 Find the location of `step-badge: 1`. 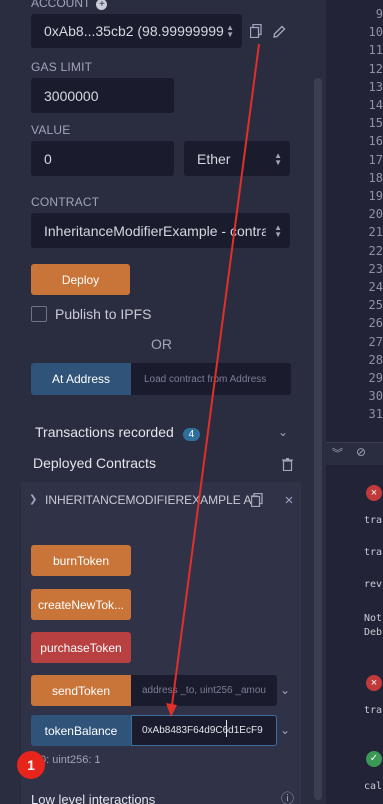

step-badge: 1 is located at coordinates (31, 765).